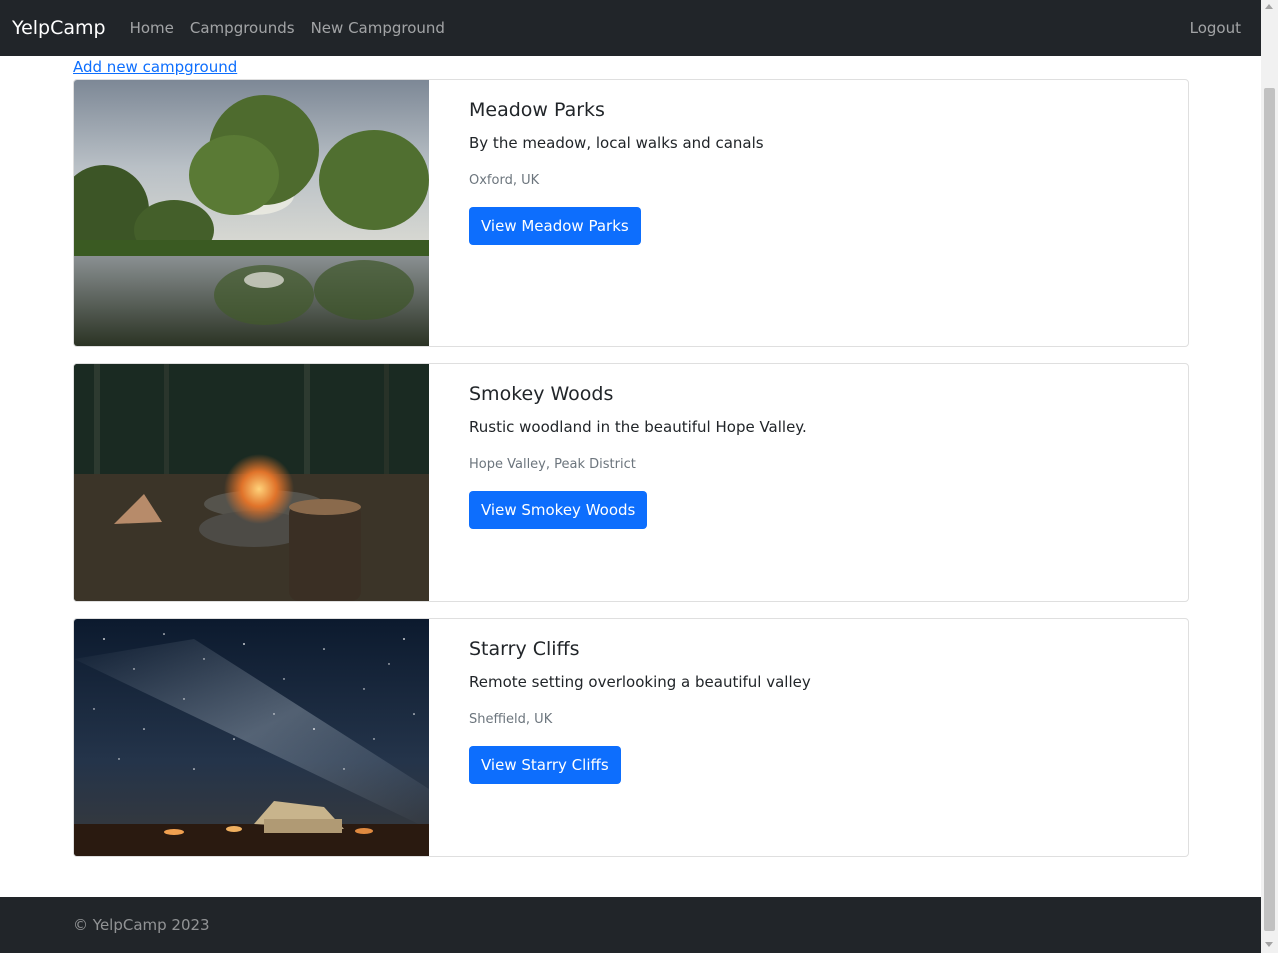  Describe the element at coordinates (1269, 6) in the screenshot. I see `scroll-up-icon` at that location.